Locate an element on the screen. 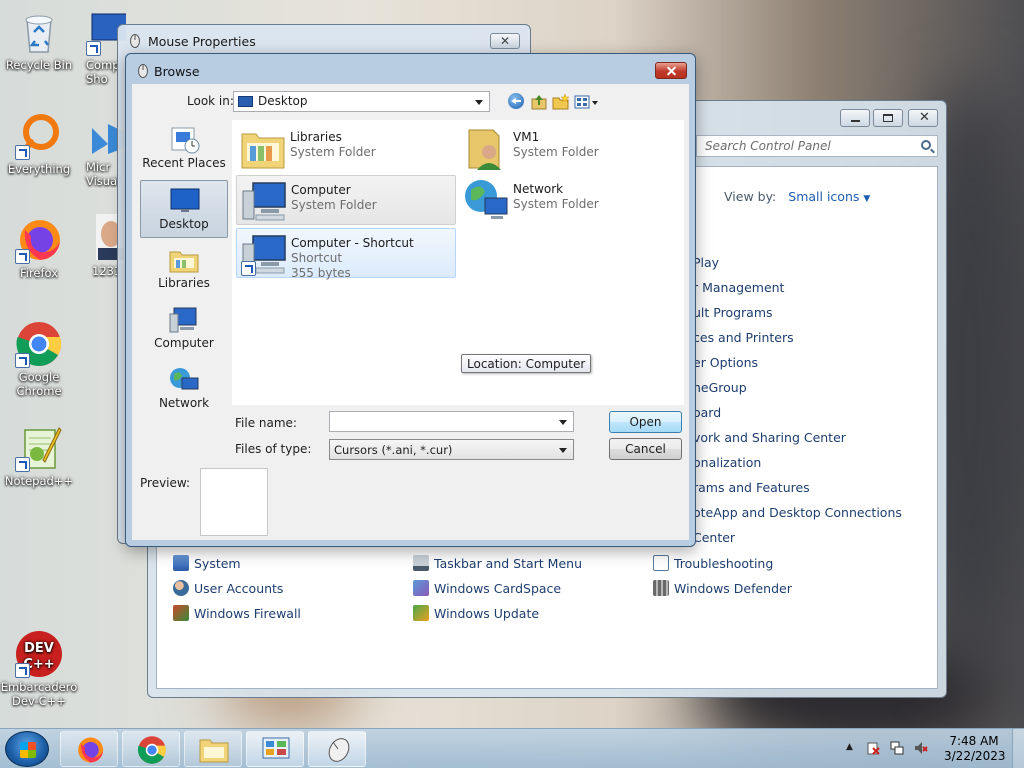  taskbar-chrome is located at coordinates (151, 749).